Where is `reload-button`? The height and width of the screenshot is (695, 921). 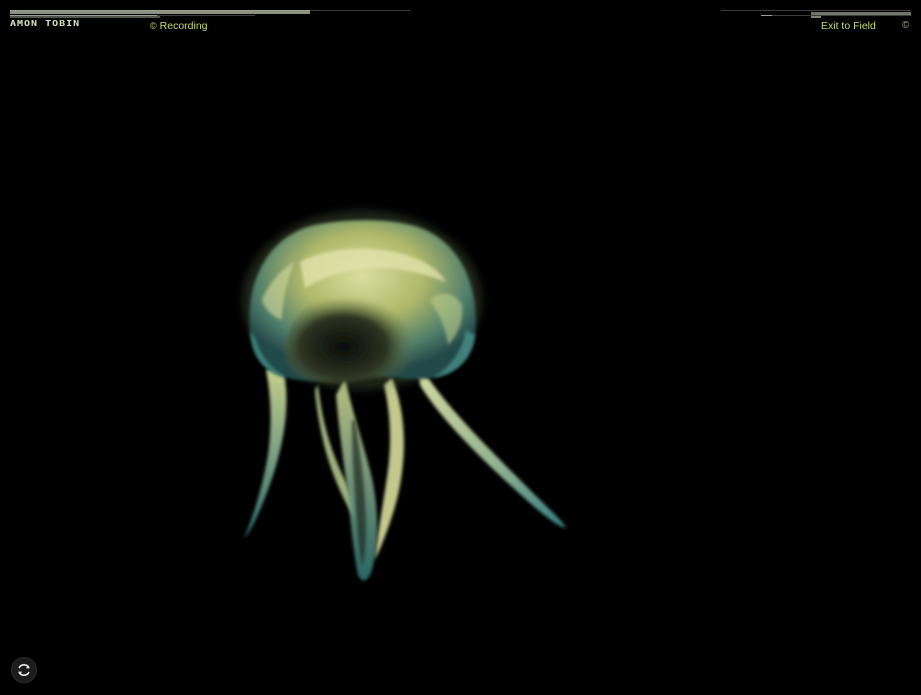 reload-button is located at coordinates (24, 670).